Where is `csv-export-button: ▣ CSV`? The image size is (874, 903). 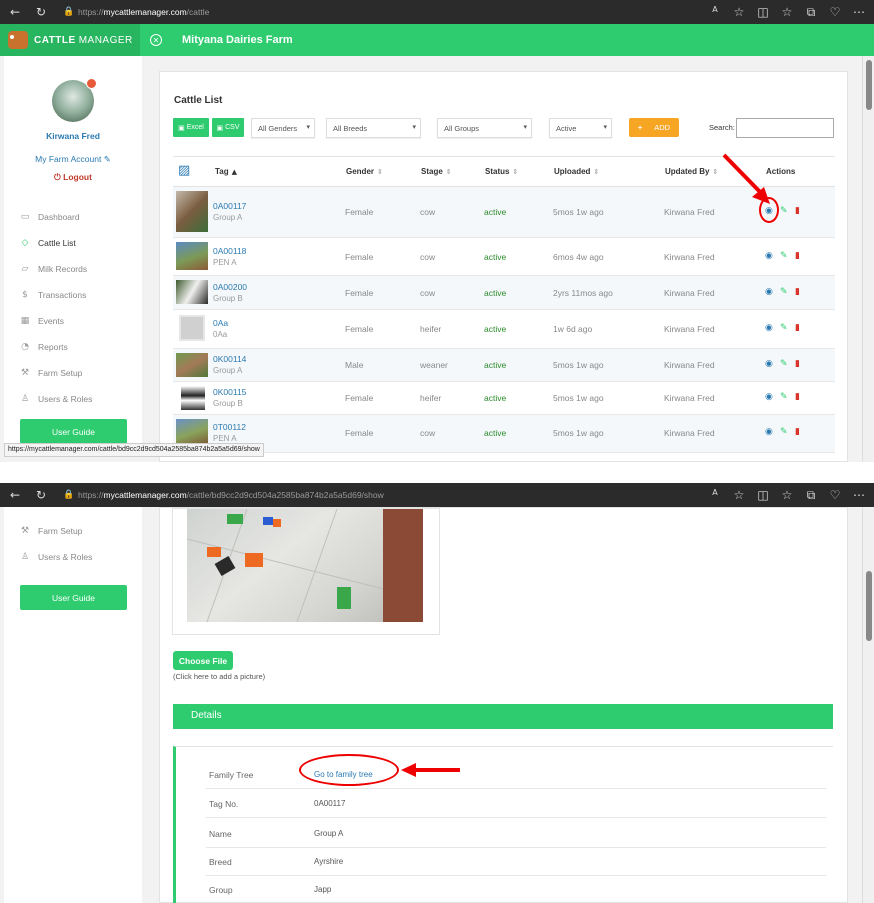
csv-export-button: ▣ CSV is located at coordinates (228, 127).